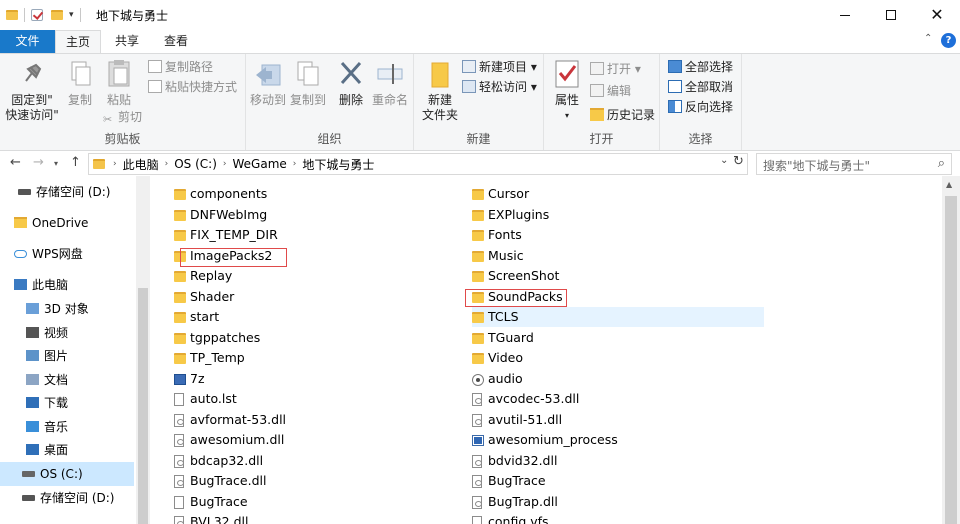 The width and height of the screenshot is (960, 524). Describe the element at coordinates (75, 162) in the screenshot. I see `up-arrow-icon: ↑` at that location.